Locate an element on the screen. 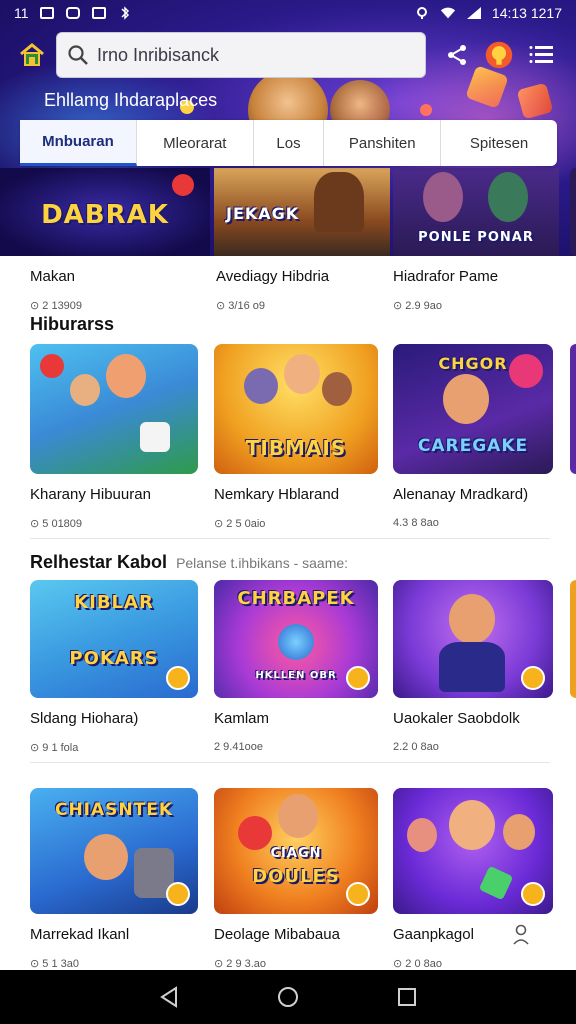 The height and width of the screenshot is (1024, 576). bluetooth-icon is located at coordinates (125, 13).